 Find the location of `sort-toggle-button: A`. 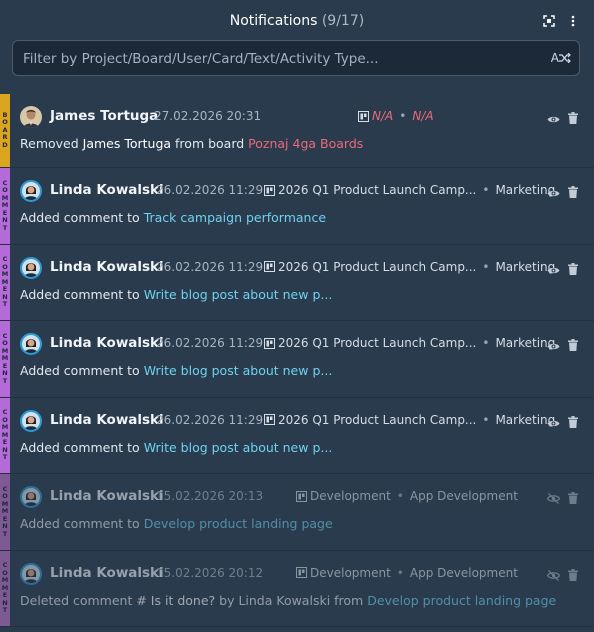

sort-toggle-button: A is located at coordinates (561, 58).